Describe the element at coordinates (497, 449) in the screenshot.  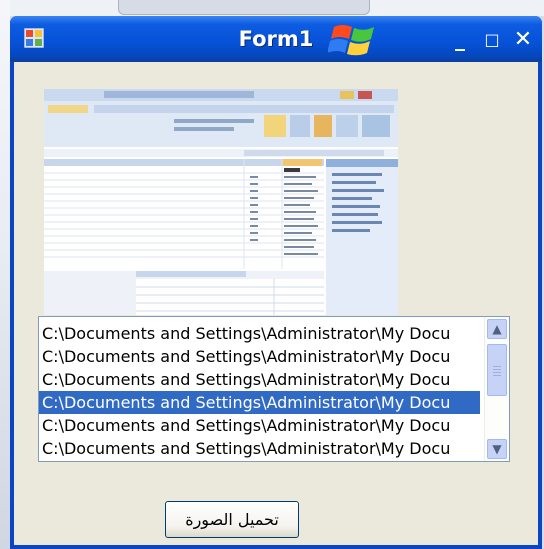
I see `scroll-down-arrow-icon: ▼` at that location.